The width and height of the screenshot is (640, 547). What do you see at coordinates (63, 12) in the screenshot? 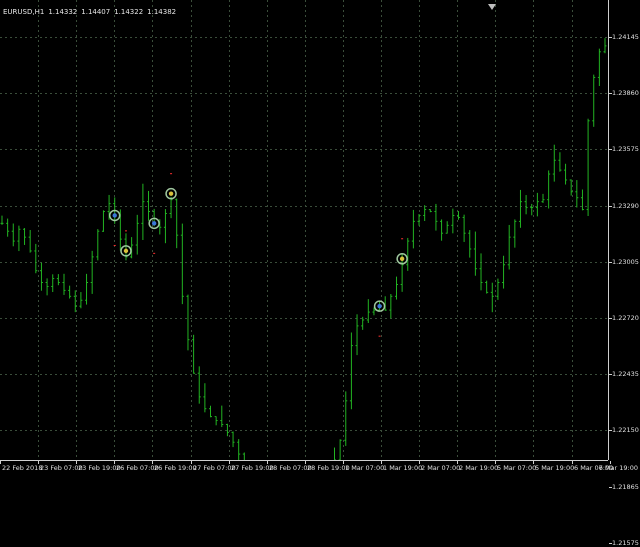
I see `open-price: 1.14332` at bounding box center [63, 12].